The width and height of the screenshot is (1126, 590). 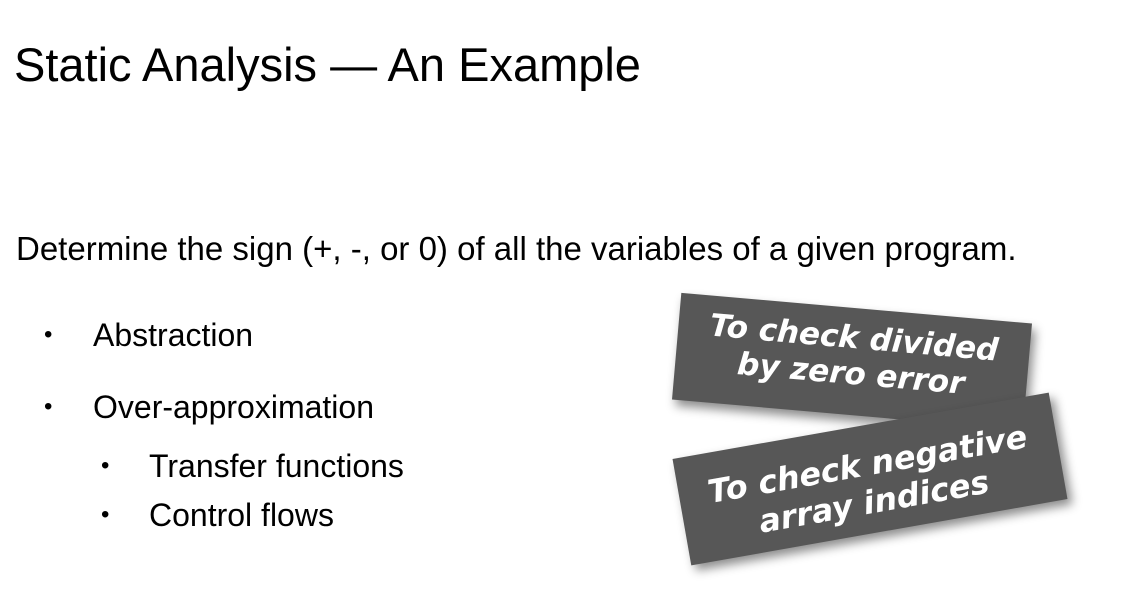 What do you see at coordinates (870, 479) in the screenshot?
I see `sticky-note-negative-indices: To check negative array indices` at bounding box center [870, 479].